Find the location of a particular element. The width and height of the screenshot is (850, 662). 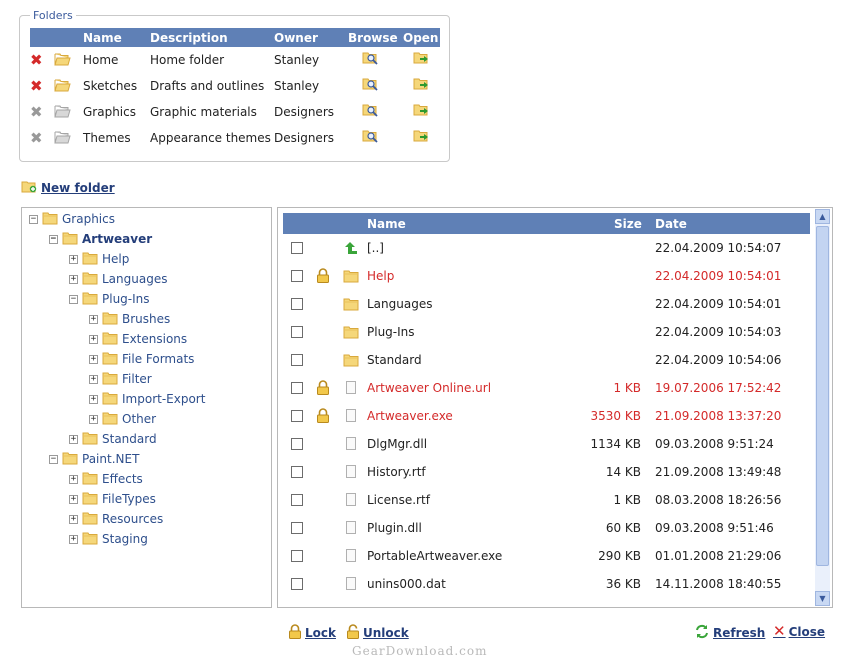

close-button: ✕ Close is located at coordinates (799, 631).